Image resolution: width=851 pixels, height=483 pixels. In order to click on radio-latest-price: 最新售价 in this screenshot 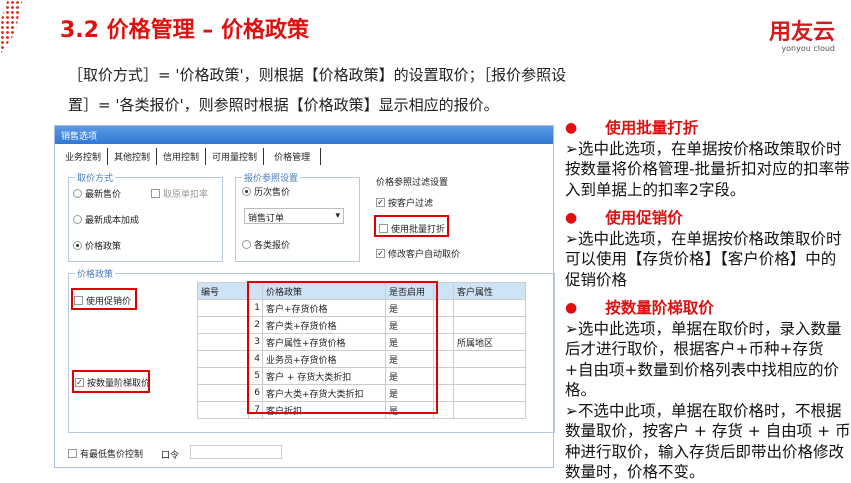, I will do `click(97, 193)`.